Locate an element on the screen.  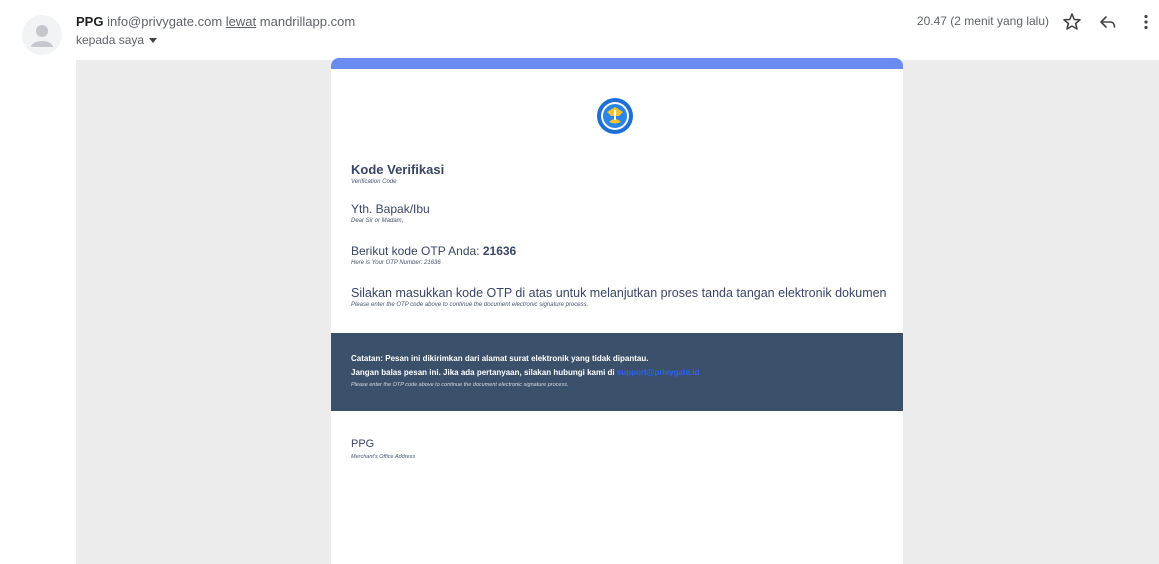
more-options-button is located at coordinates (1146, 22).